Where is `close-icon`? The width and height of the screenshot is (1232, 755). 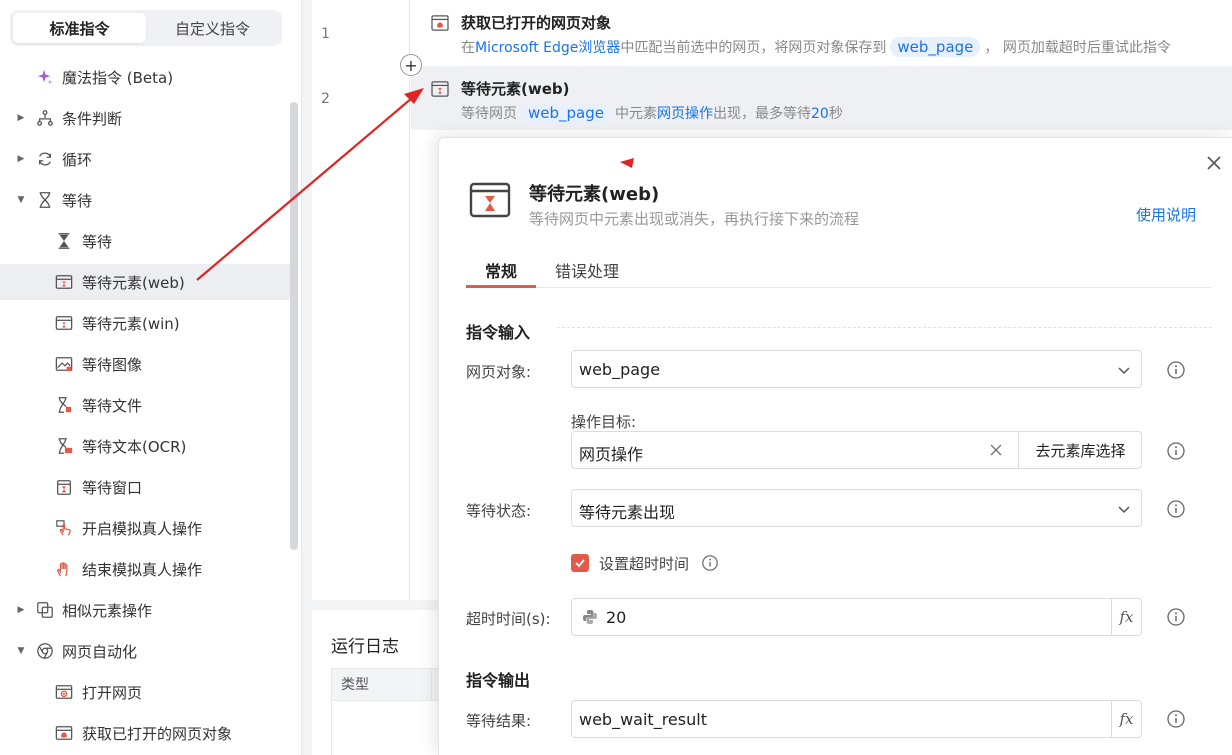
close-icon is located at coordinates (1214, 163).